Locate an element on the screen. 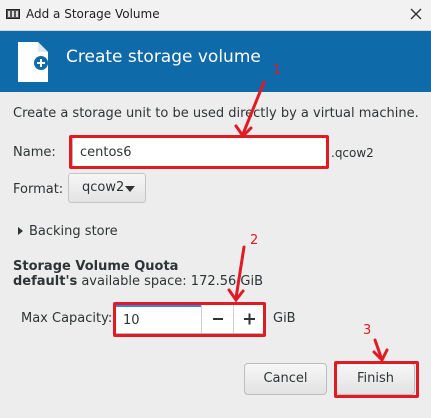 The image size is (431, 418). max-capacity-label: Max Capacity: is located at coordinates (67, 318).